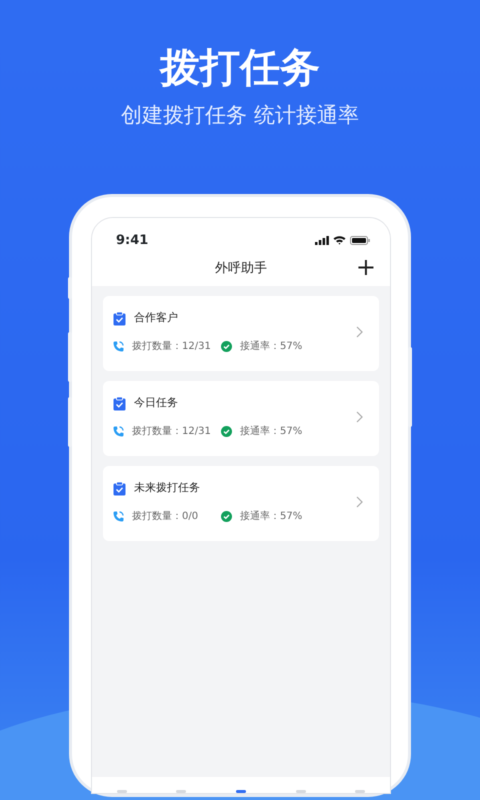 The height and width of the screenshot is (800, 480). I want to click on battery-icon, so click(360, 240).